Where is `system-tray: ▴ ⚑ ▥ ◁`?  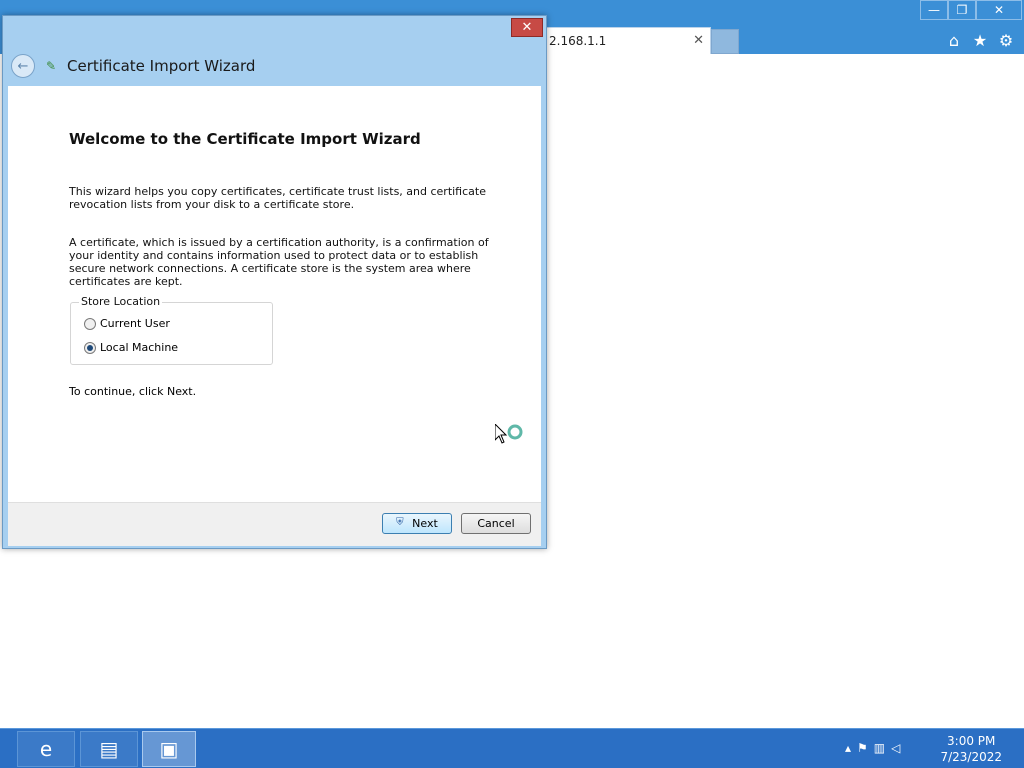 system-tray: ▴ ⚑ ▥ ◁ is located at coordinates (872, 748).